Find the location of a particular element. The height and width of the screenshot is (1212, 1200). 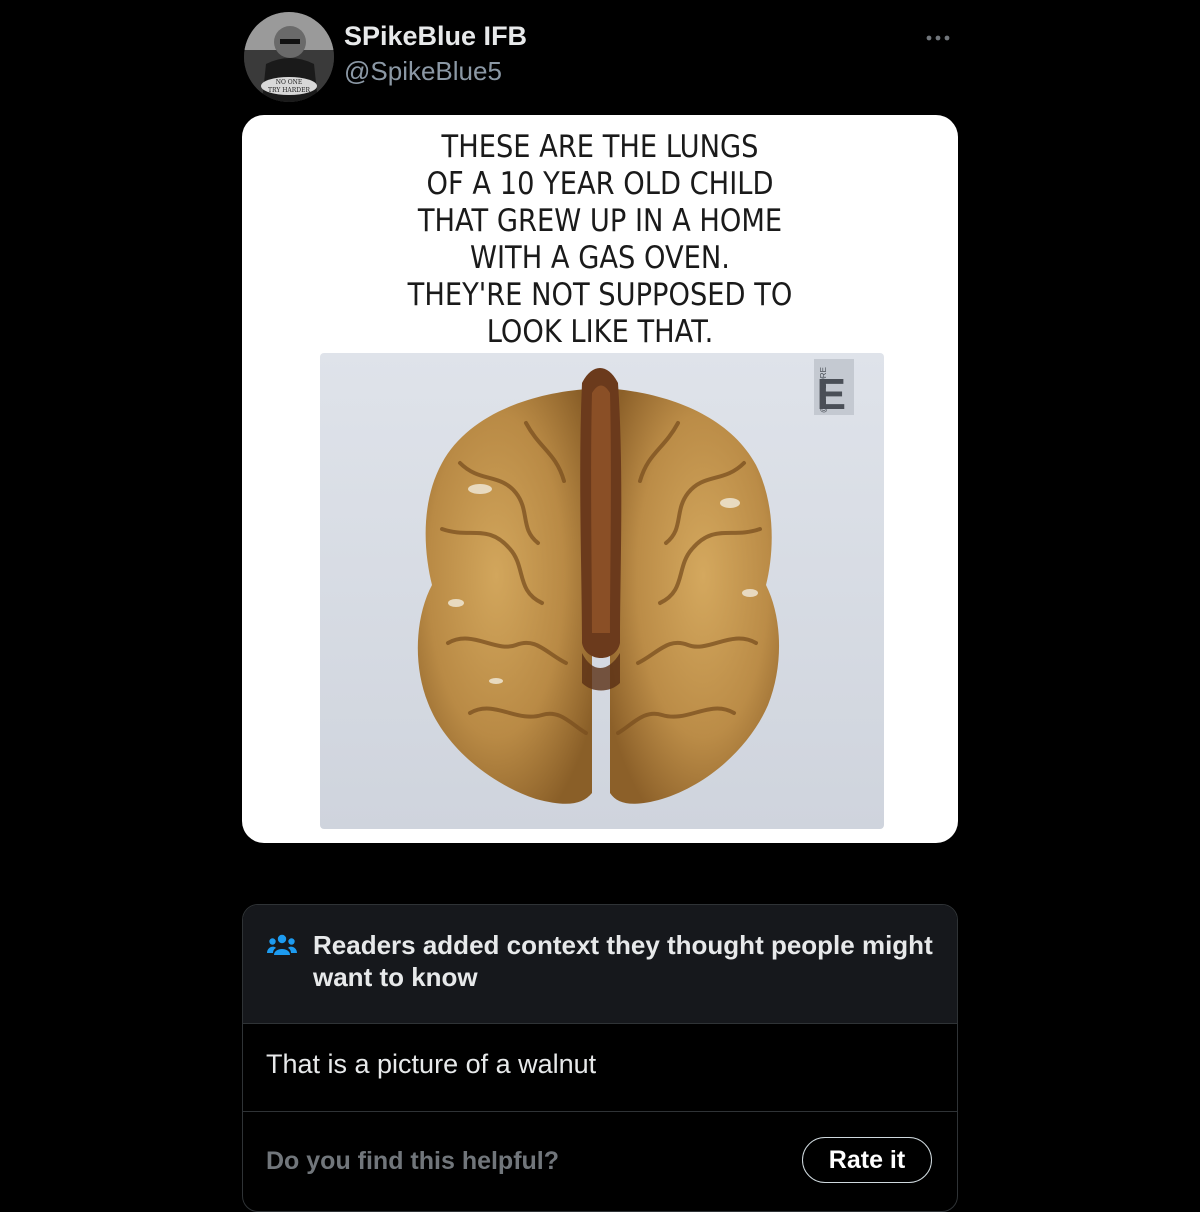

avatar: NO ONE TRY HARDER is located at coordinates (289, 57).